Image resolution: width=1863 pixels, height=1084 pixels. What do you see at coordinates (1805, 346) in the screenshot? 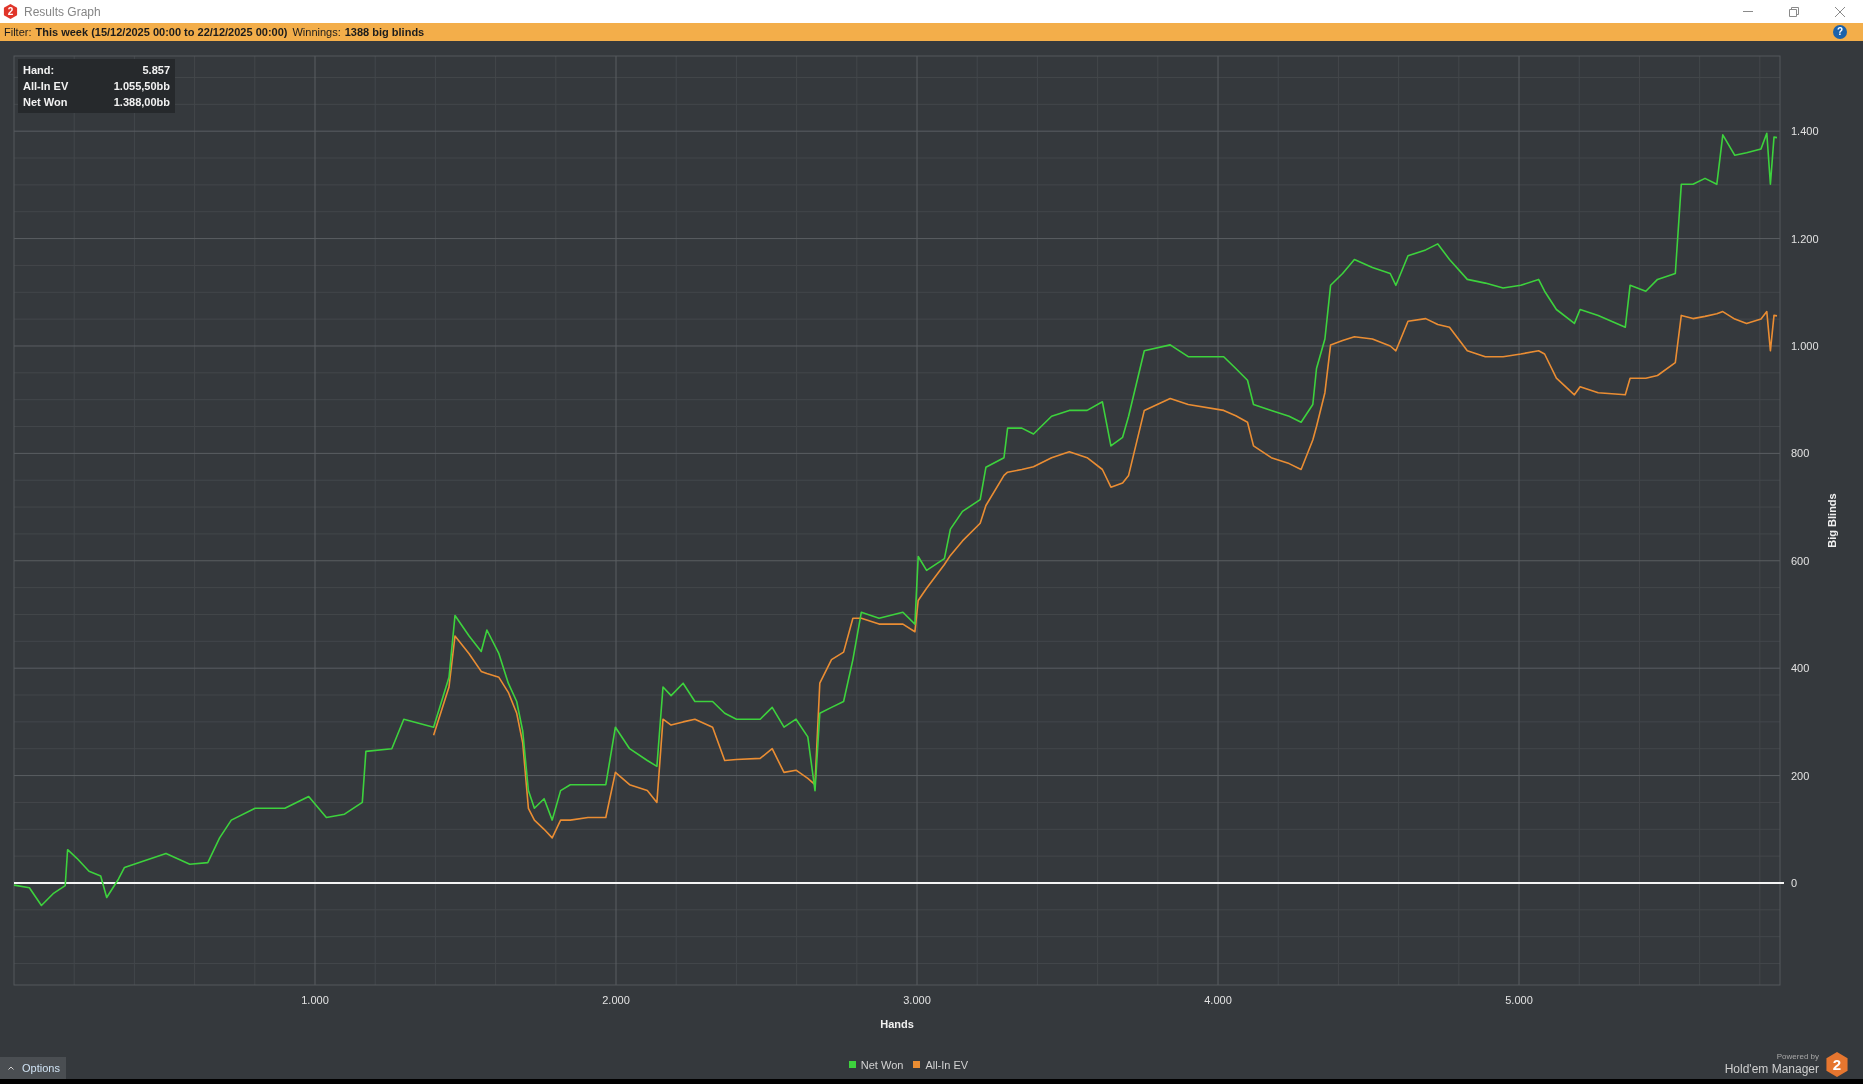
I see `y-tick-label: 1.000` at bounding box center [1805, 346].